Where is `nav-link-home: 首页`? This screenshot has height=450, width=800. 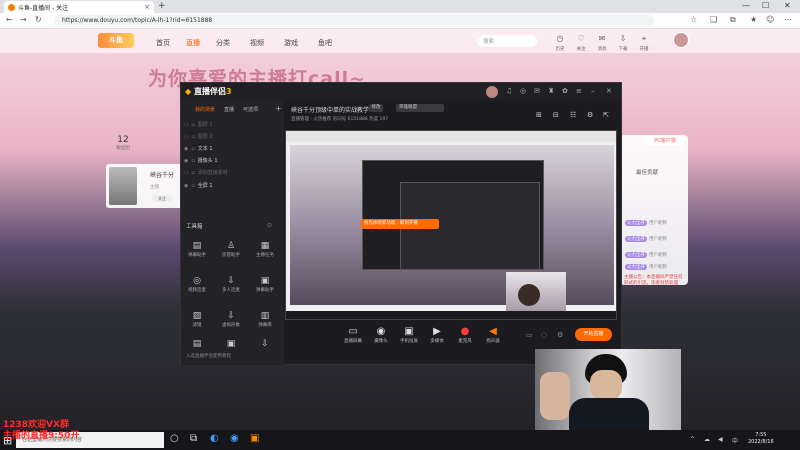 nav-link-home: 首页 is located at coordinates (163, 43).